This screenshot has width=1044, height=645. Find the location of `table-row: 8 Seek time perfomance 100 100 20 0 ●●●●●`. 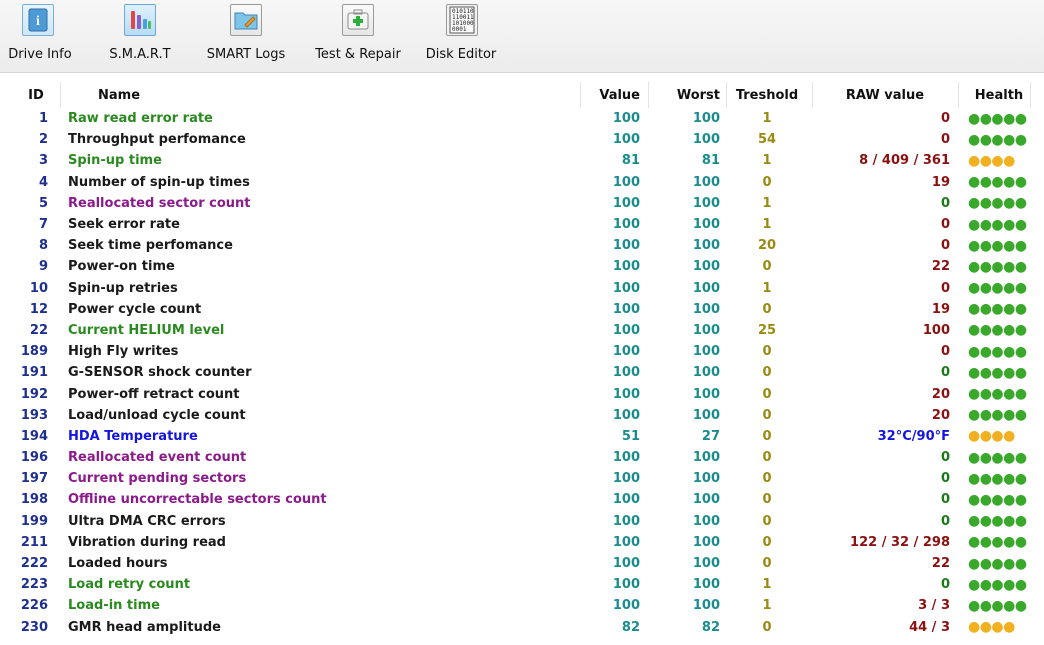

table-row: 8 Seek time perfomance 100 100 20 0 ●●●●● is located at coordinates (522, 245).